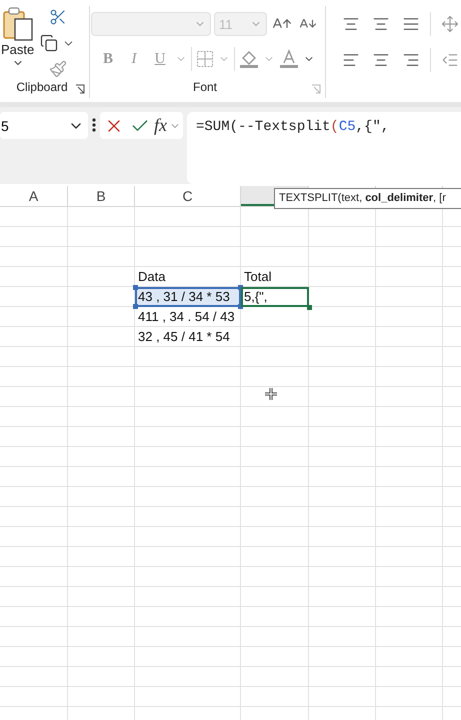  I want to click on function-tooltip: TEXTSPLIT(text, col_delimiter, [r, so click(367, 198).